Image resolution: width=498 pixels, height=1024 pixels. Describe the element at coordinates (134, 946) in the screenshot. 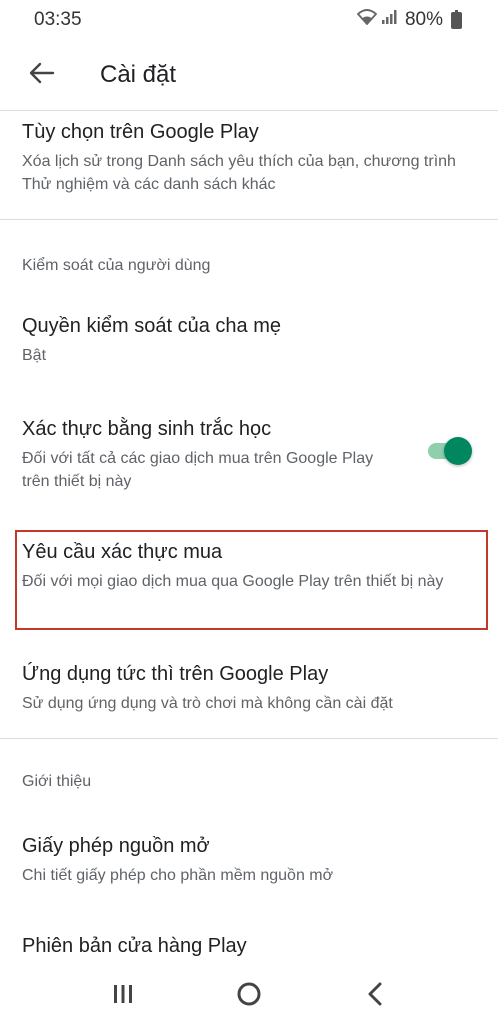

I see `play-version-title: Phiên bản cửa hàng Play` at that location.